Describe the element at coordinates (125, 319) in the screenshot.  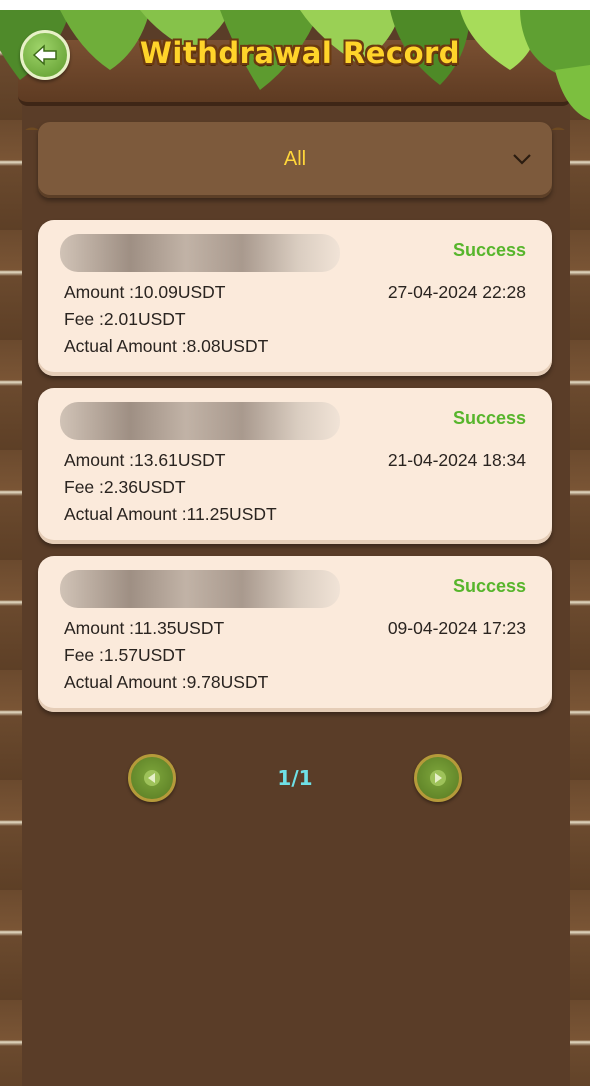
I see `record-fee: Fee :2.01USDT` at that location.